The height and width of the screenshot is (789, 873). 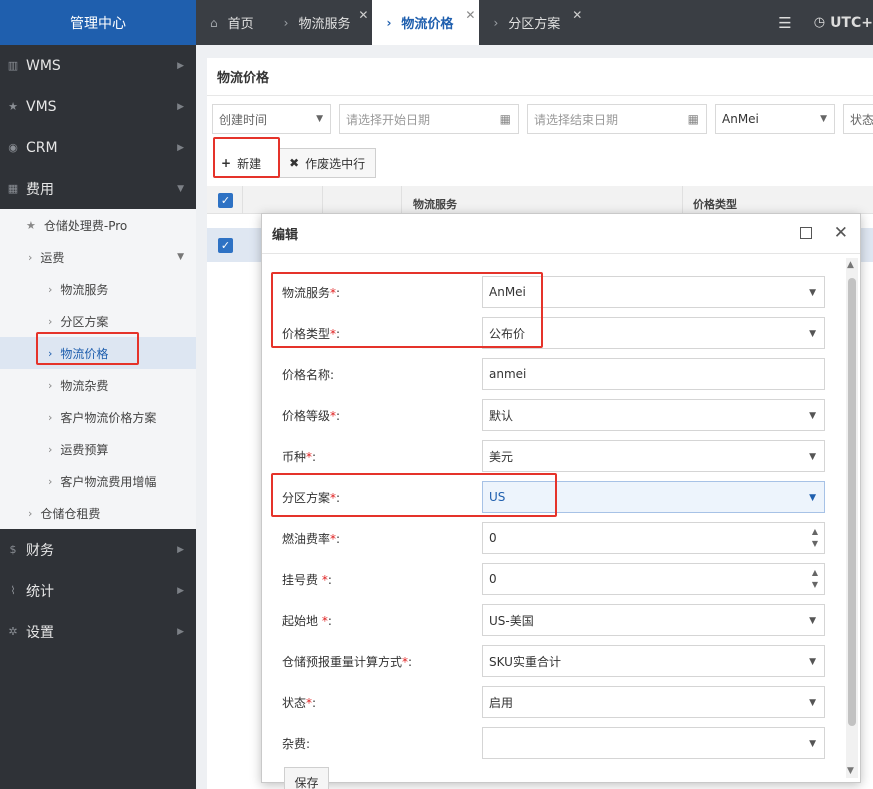 I want to click on calendar-icon: ▦, so click(x=693, y=119).